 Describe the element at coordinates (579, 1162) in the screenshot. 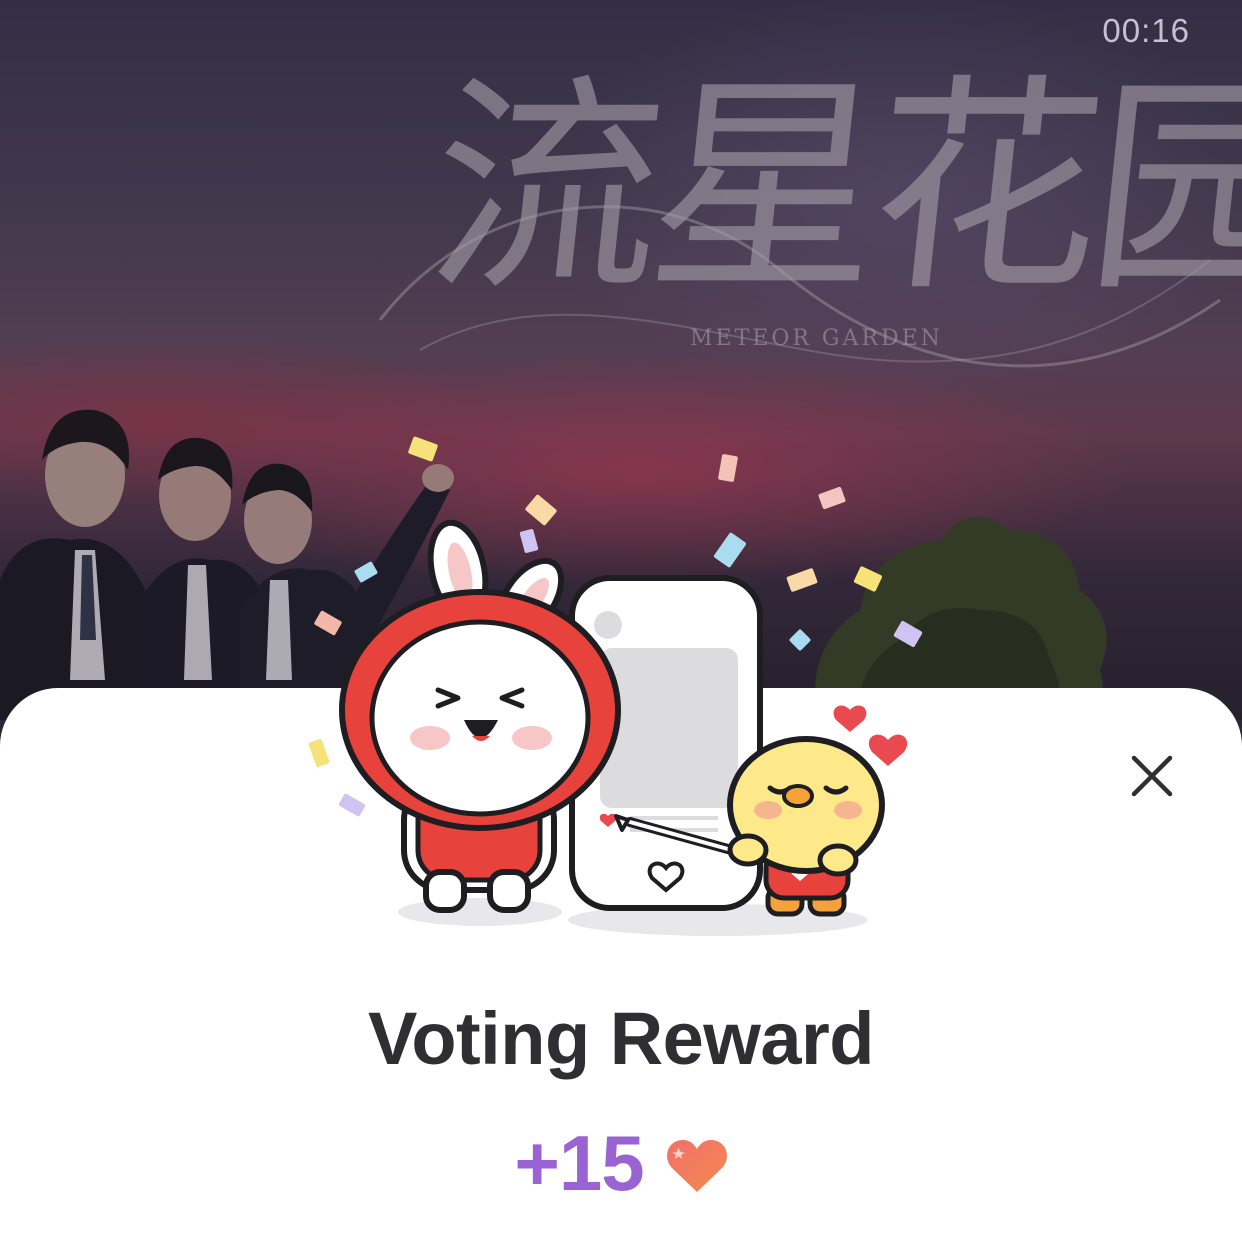

I see `reward-amount: +15` at that location.